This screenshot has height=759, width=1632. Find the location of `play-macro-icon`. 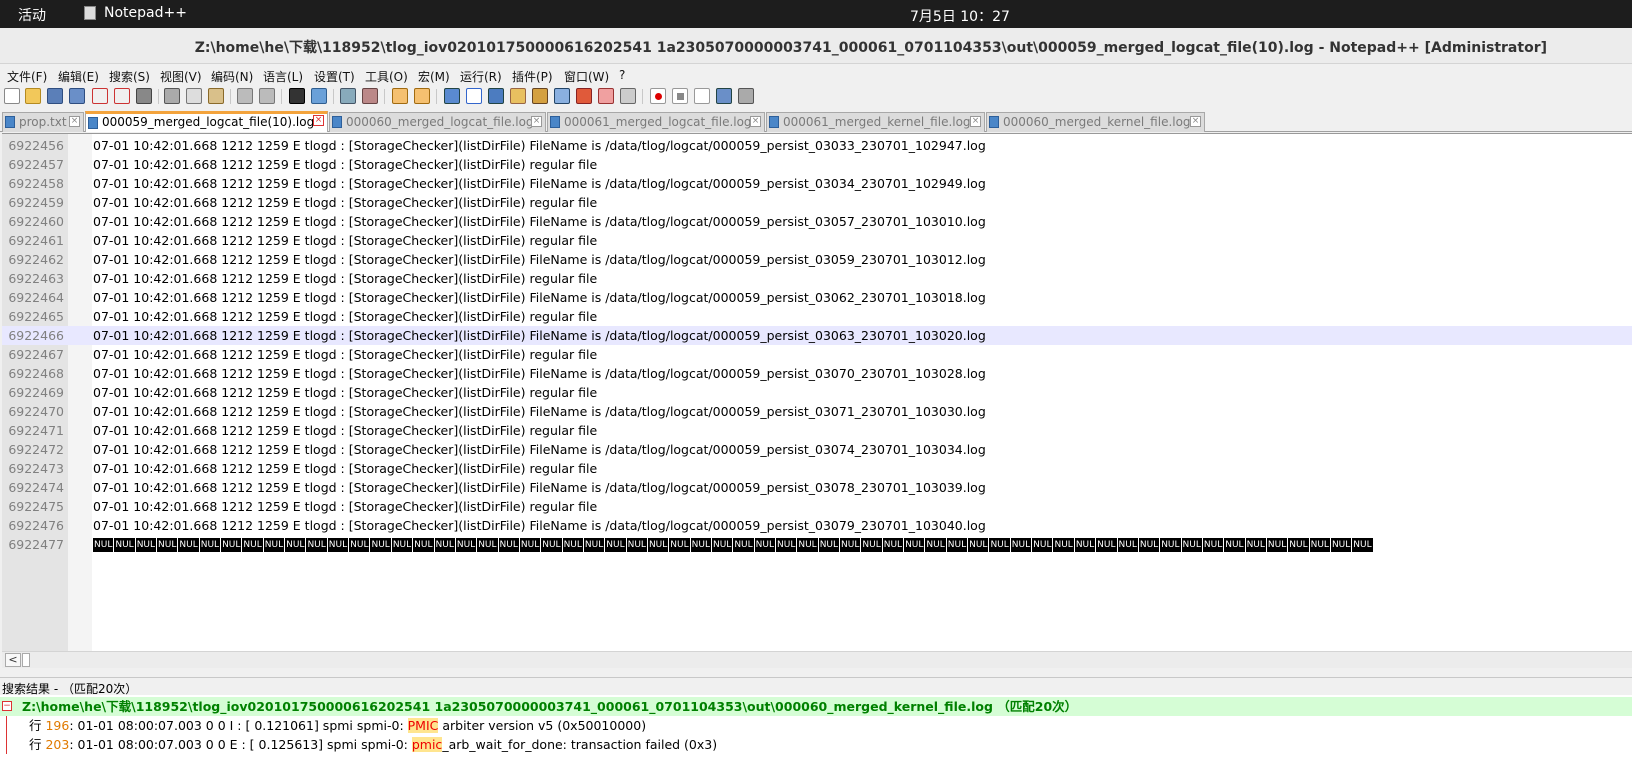

play-macro-icon is located at coordinates (702, 96).